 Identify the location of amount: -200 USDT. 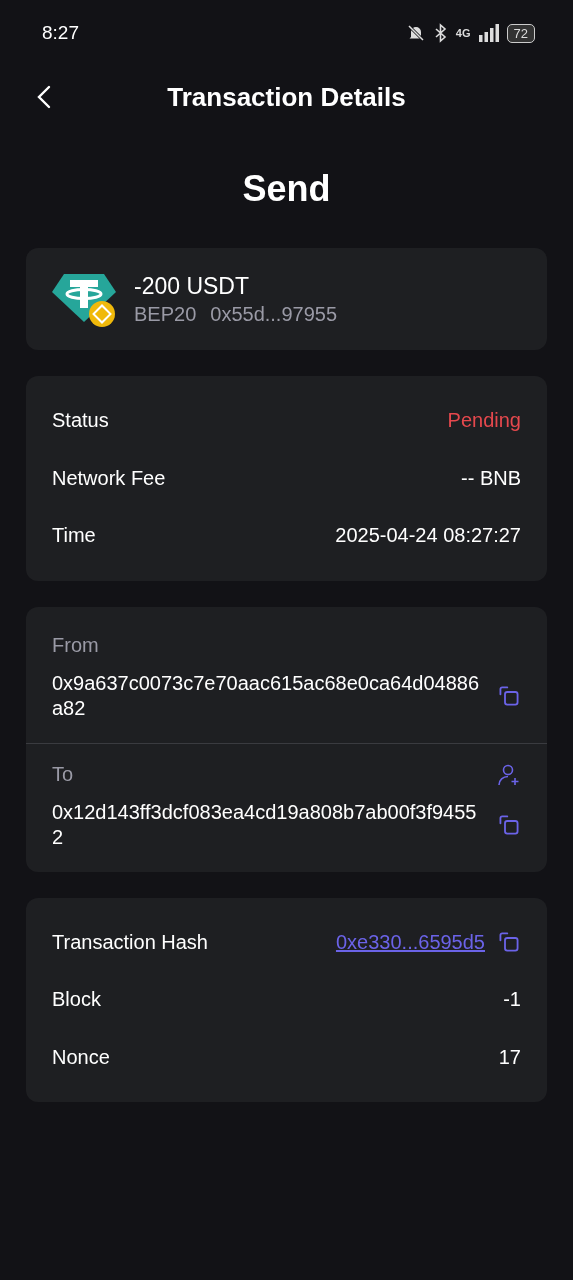
(192, 286).